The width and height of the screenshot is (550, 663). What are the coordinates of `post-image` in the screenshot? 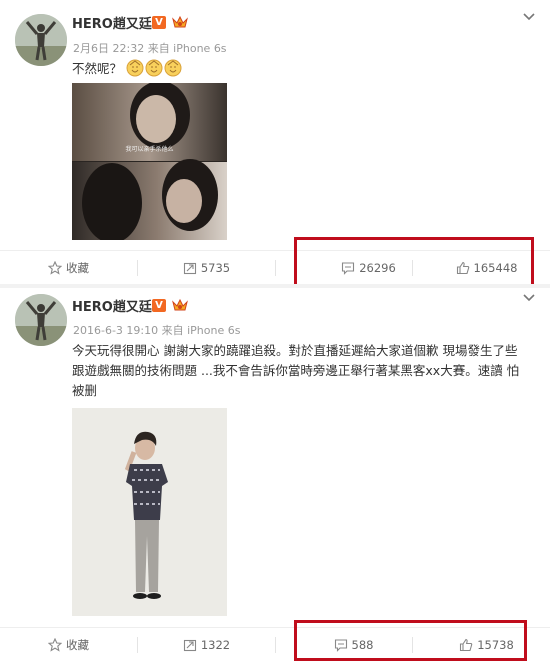 It's located at (149, 512).